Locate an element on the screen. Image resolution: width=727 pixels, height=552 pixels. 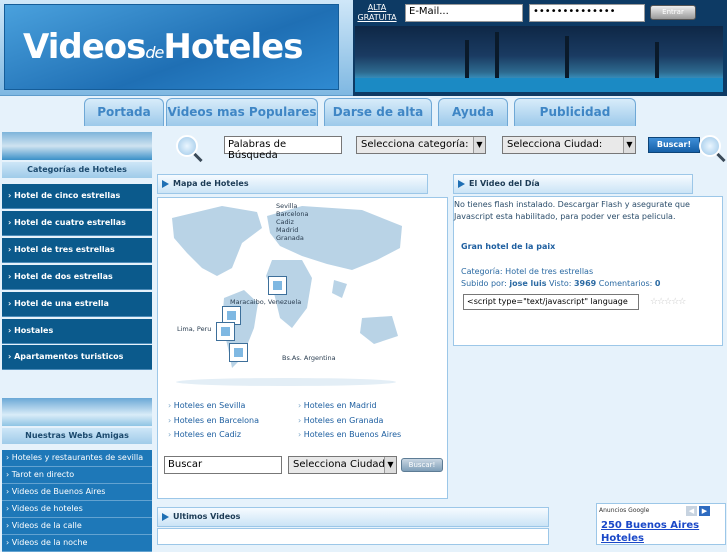
map-search-input: Buscar is located at coordinates (223, 465).